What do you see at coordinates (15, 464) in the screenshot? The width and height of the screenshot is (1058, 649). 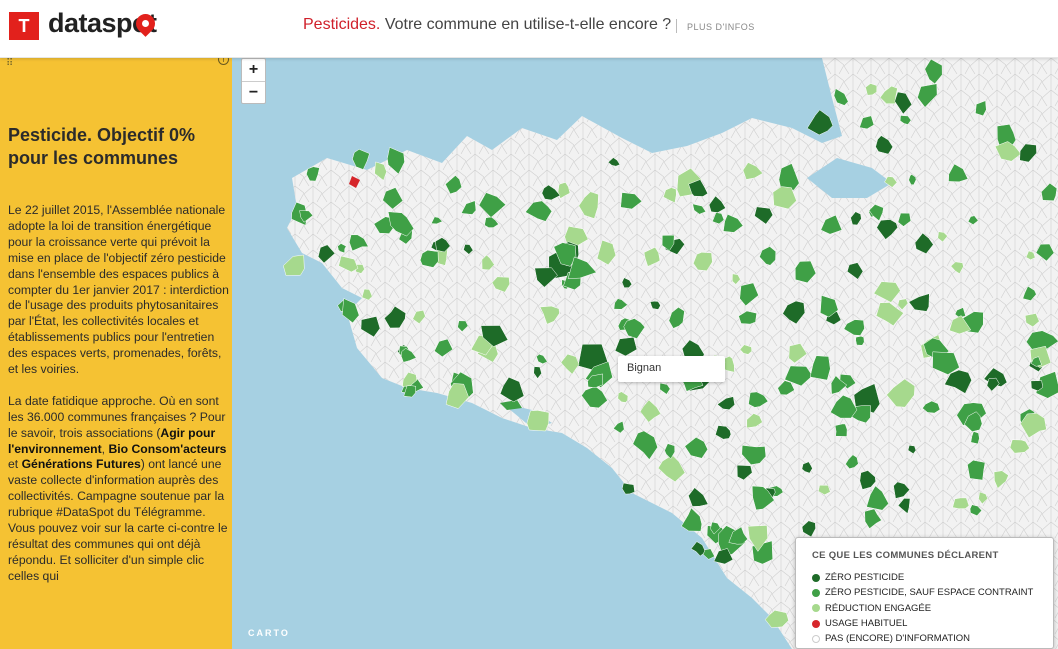 I see `text-span: et` at bounding box center [15, 464].